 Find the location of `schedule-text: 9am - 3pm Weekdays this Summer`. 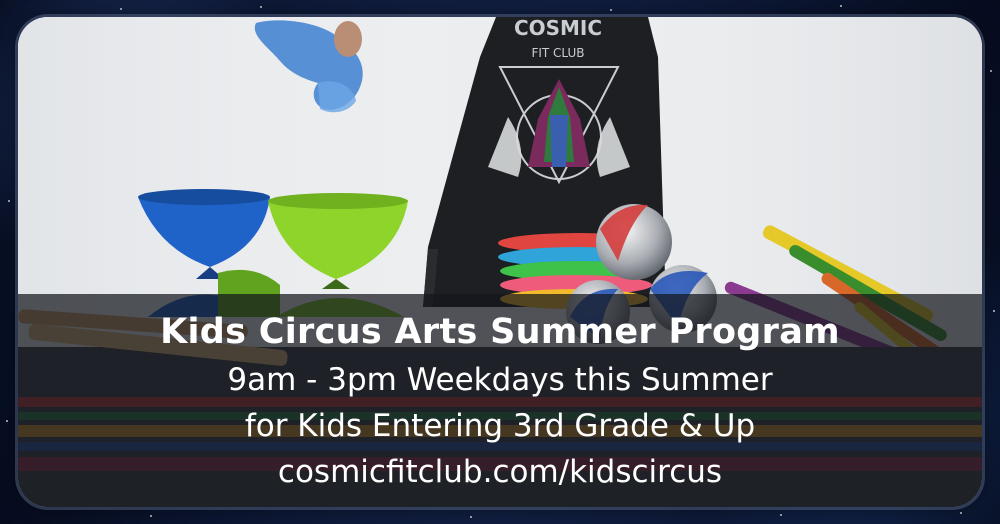

schedule-text: 9am - 3pm Weekdays this Summer is located at coordinates (500, 380).